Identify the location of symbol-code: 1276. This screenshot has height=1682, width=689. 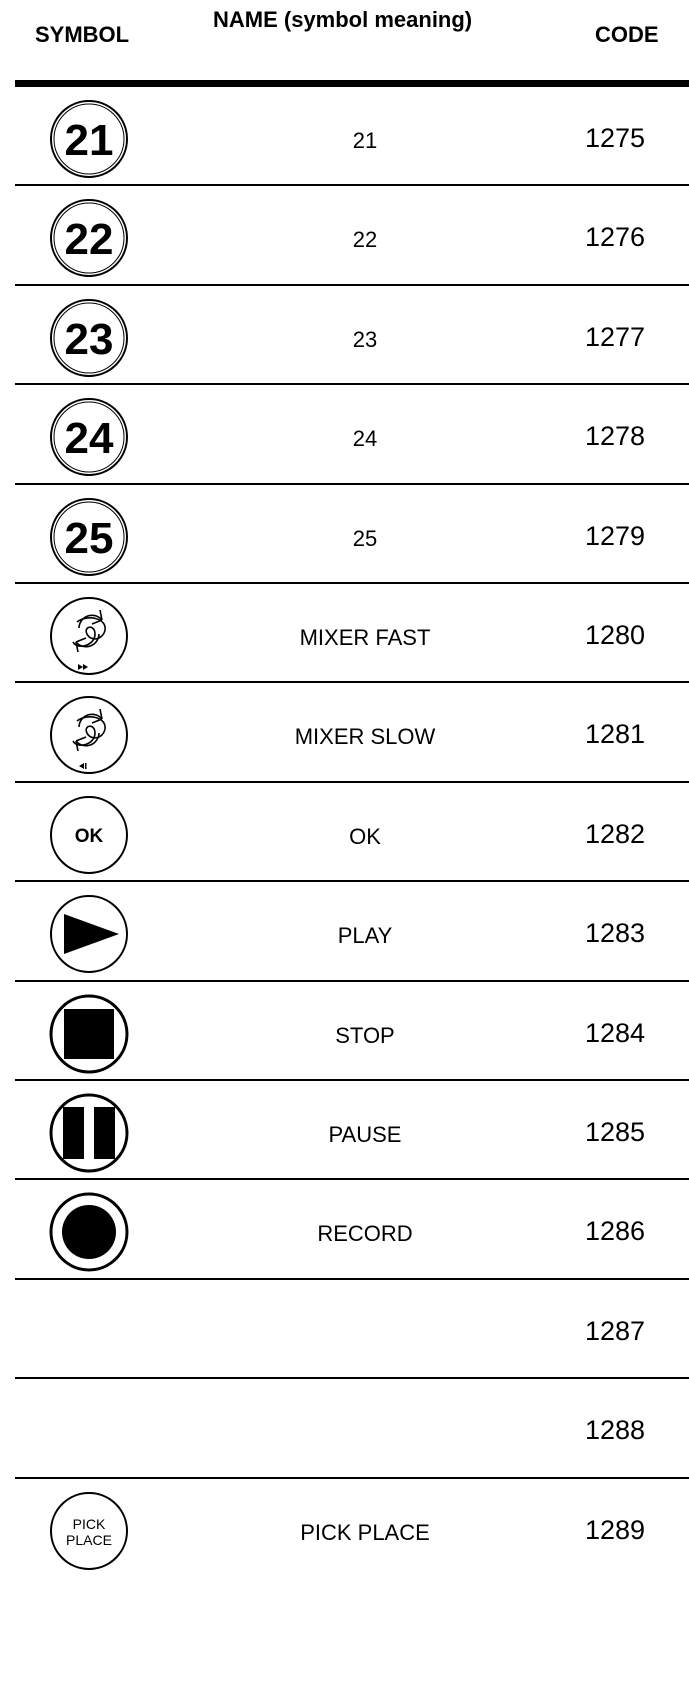
(615, 237).